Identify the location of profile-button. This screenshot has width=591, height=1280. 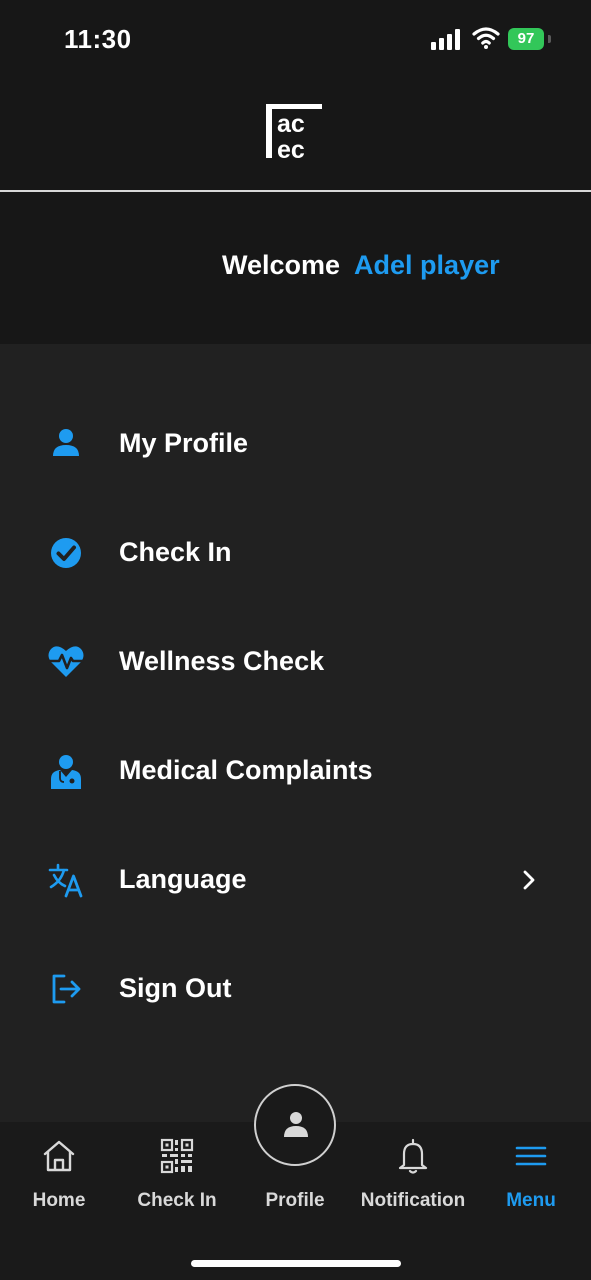
(295, 1125).